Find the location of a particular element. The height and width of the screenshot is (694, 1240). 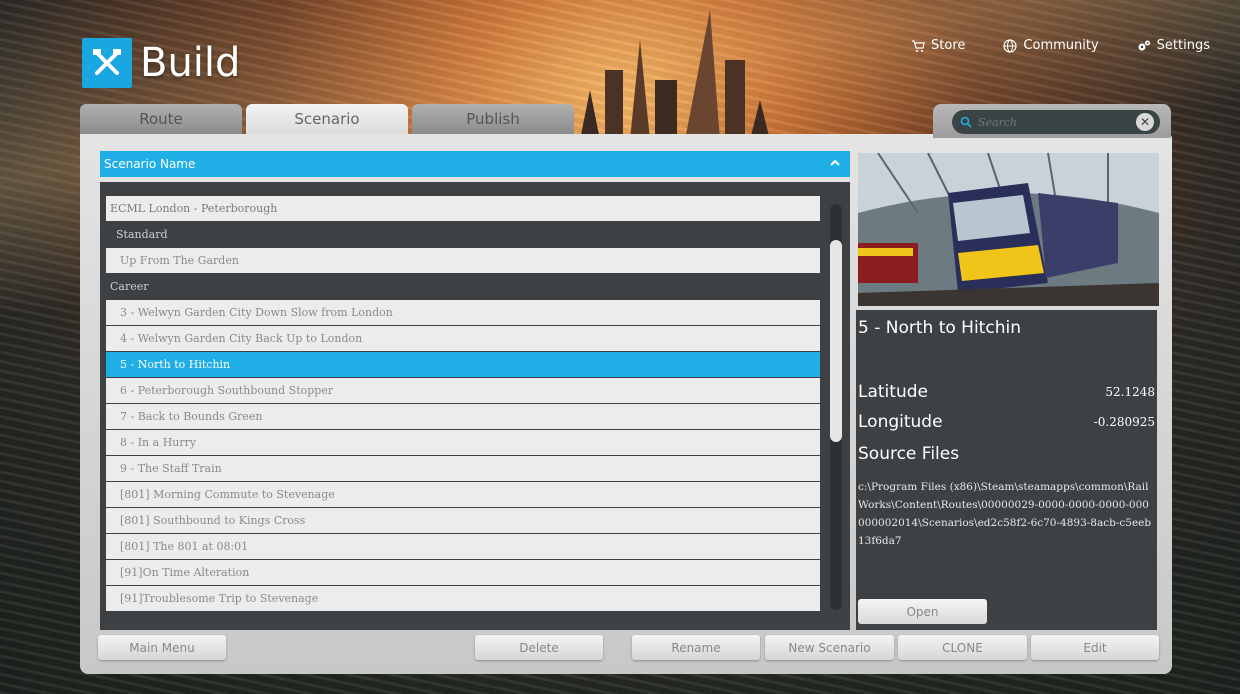

list-scrollbar is located at coordinates (836, 407).